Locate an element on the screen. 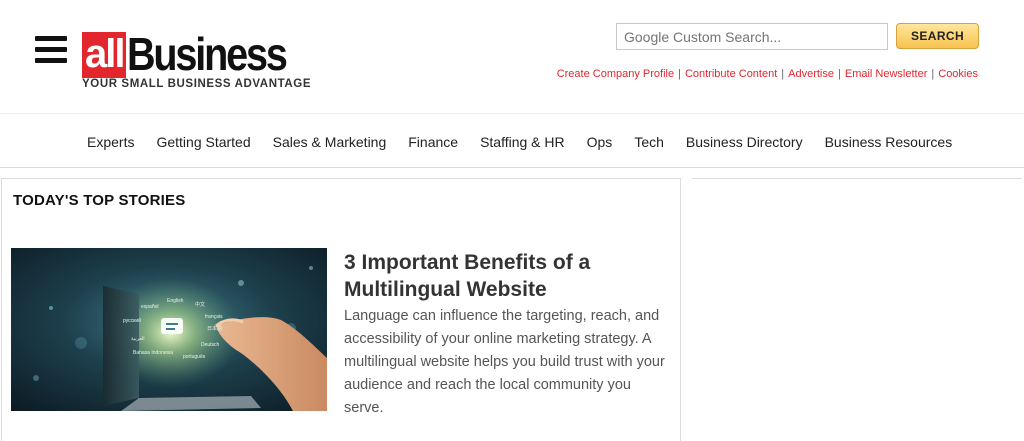  svg-text: العربية is located at coordinates (138, 339).